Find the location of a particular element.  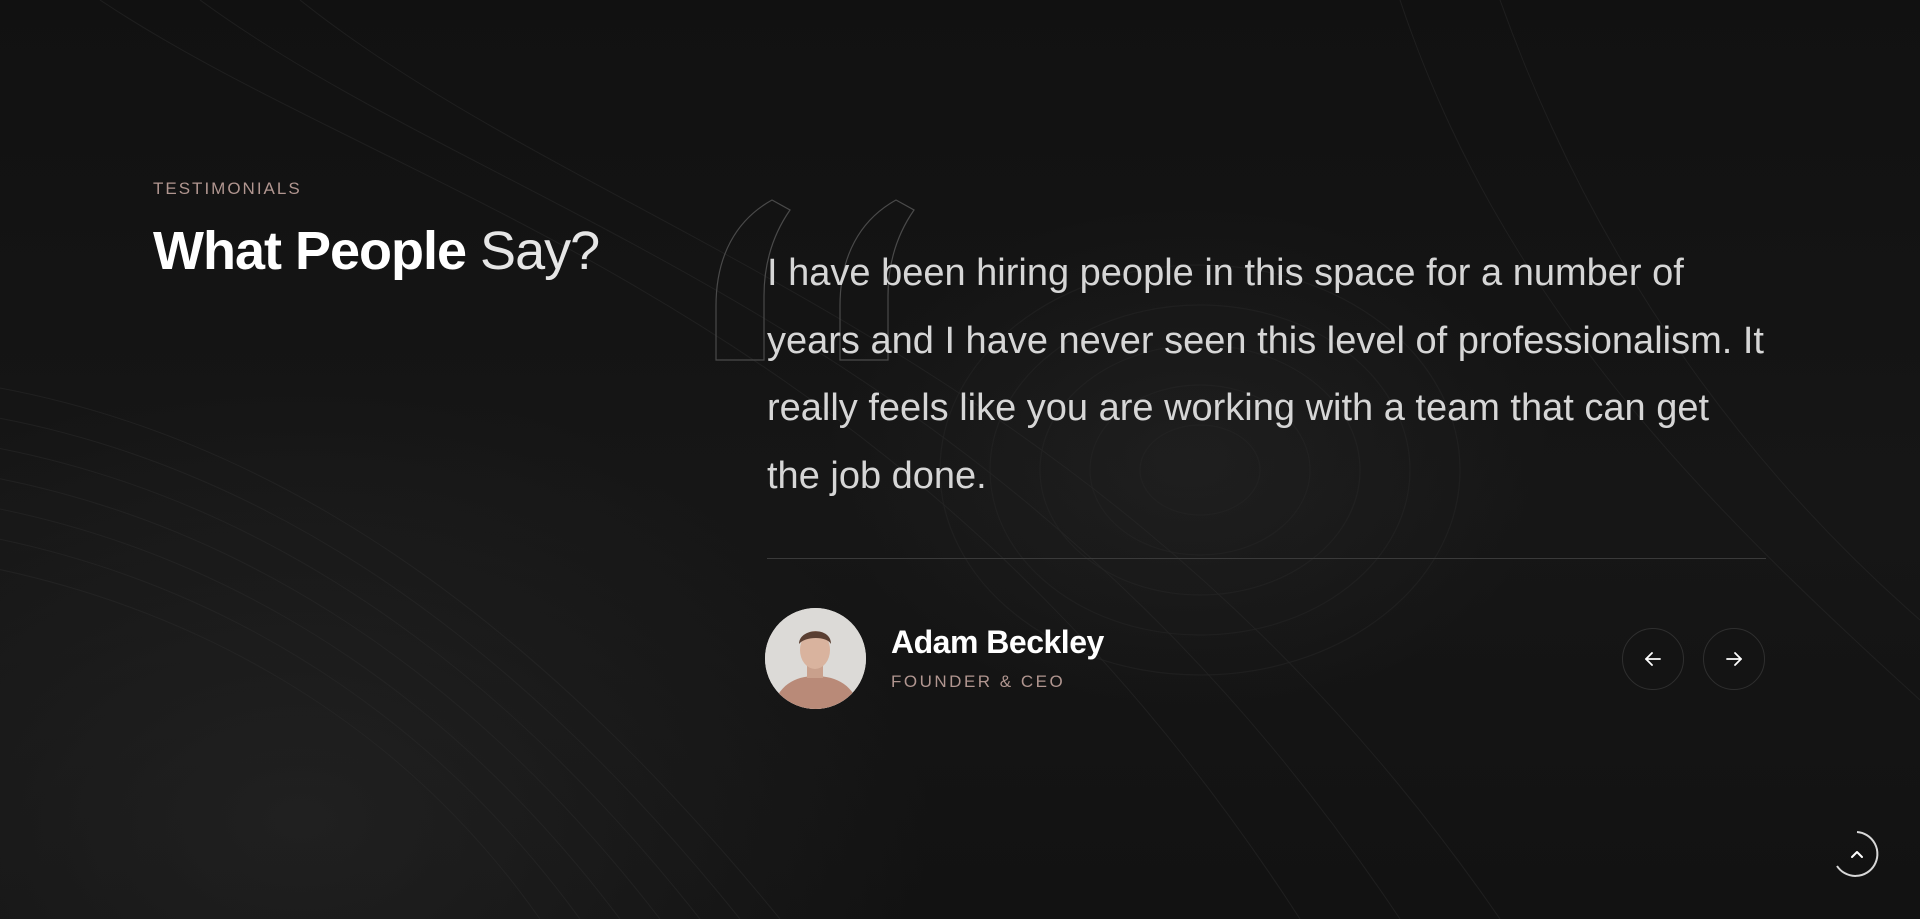

arrow-right-icon is located at coordinates (1734, 659).